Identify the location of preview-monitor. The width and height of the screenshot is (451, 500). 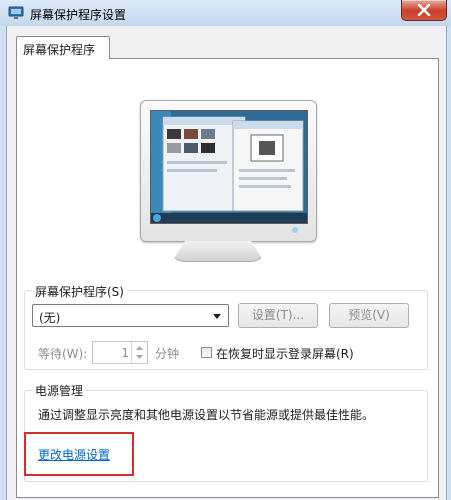
(228, 171).